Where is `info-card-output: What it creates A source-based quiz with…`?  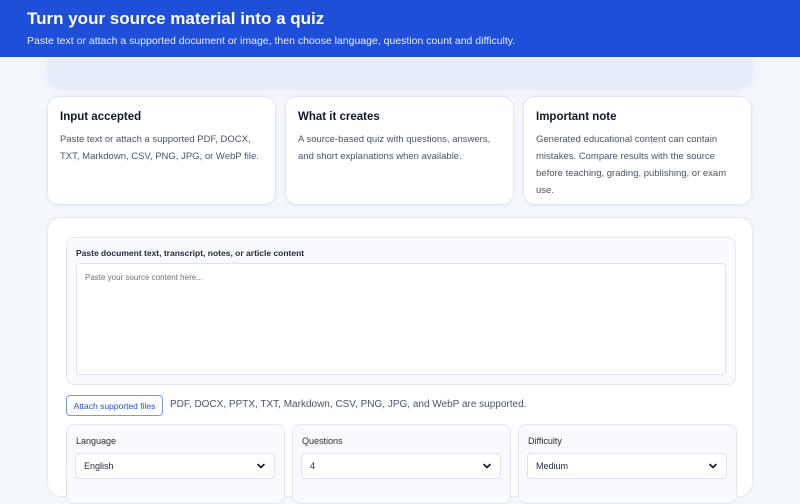
info-card-output: What it creates A source-based quiz with… is located at coordinates (399, 150).